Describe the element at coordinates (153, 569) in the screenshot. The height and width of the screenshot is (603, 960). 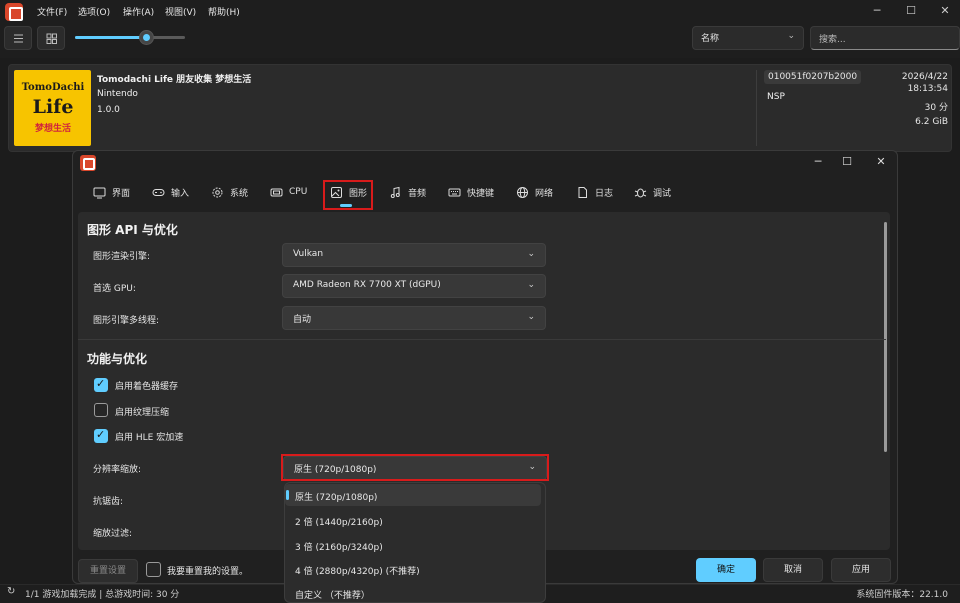
I see `confirm-reset-checkbox` at that location.